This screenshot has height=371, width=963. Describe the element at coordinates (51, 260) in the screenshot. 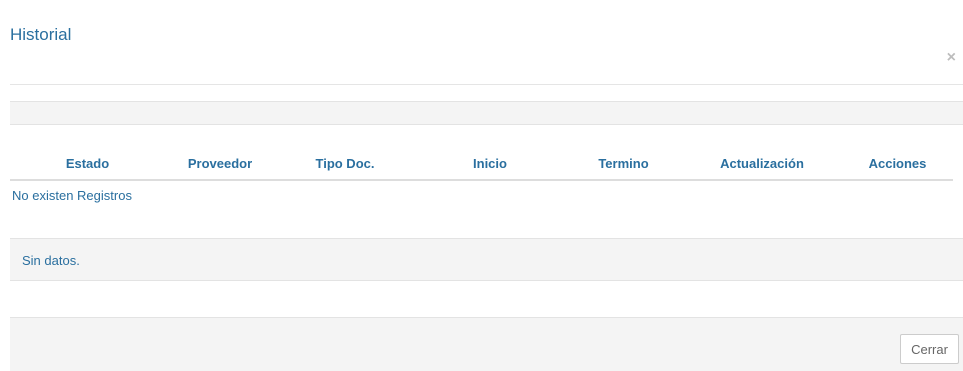

I see `no-data-message: Sin datos.` at that location.